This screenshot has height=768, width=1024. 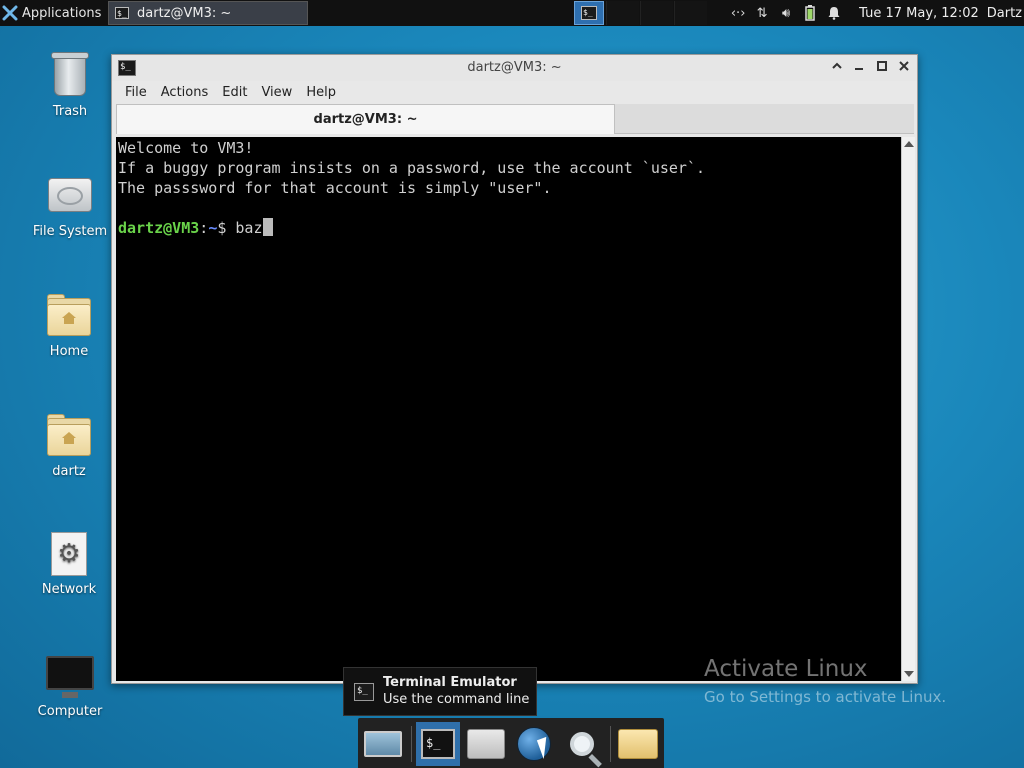 I want to click on desktop-icon-network: ⚙ Network, so click(x=69, y=563).